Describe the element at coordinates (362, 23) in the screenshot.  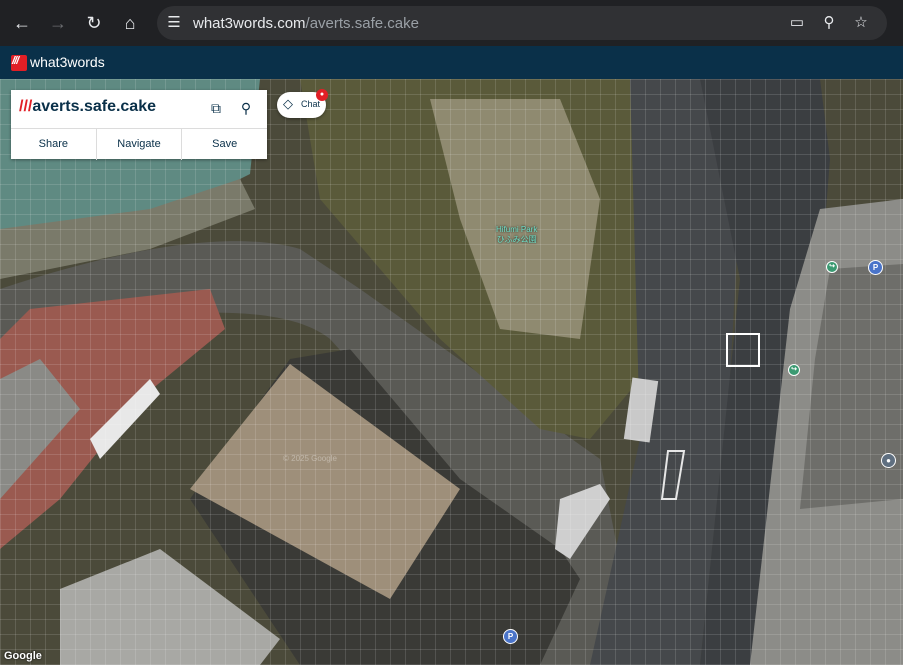
I see `url-path: /averts.safe.cake` at that location.